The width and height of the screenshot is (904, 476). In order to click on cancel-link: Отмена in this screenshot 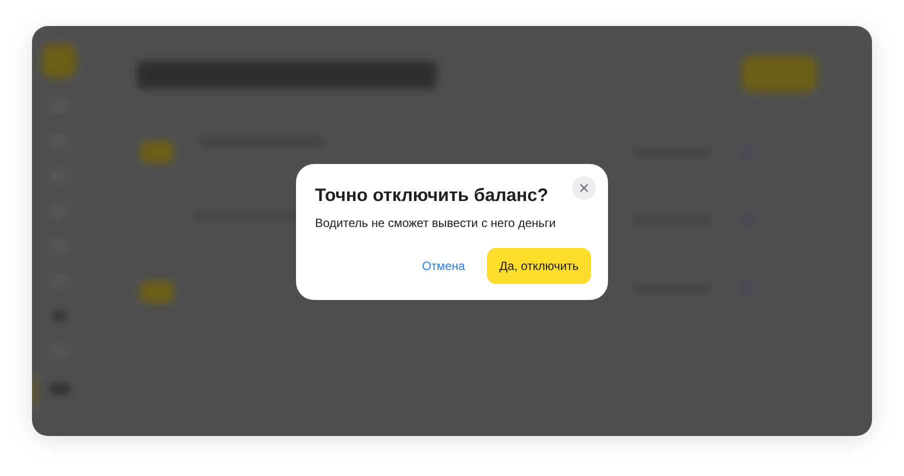, I will do `click(443, 266)`.